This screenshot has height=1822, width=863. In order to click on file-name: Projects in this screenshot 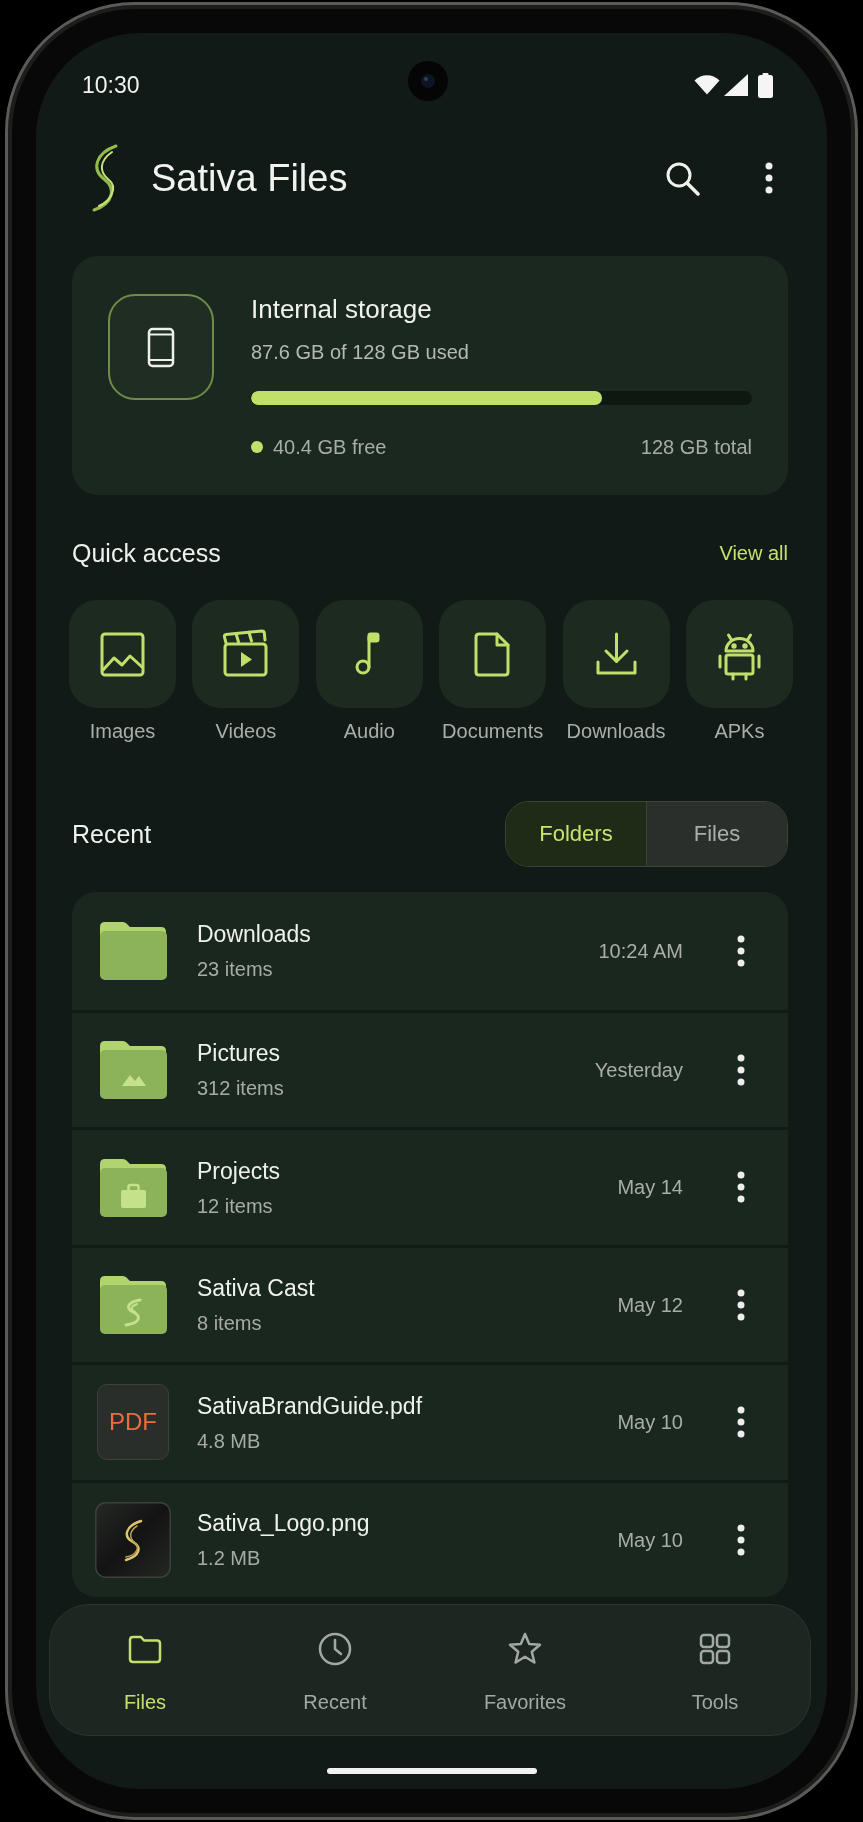, I will do `click(239, 1170)`.